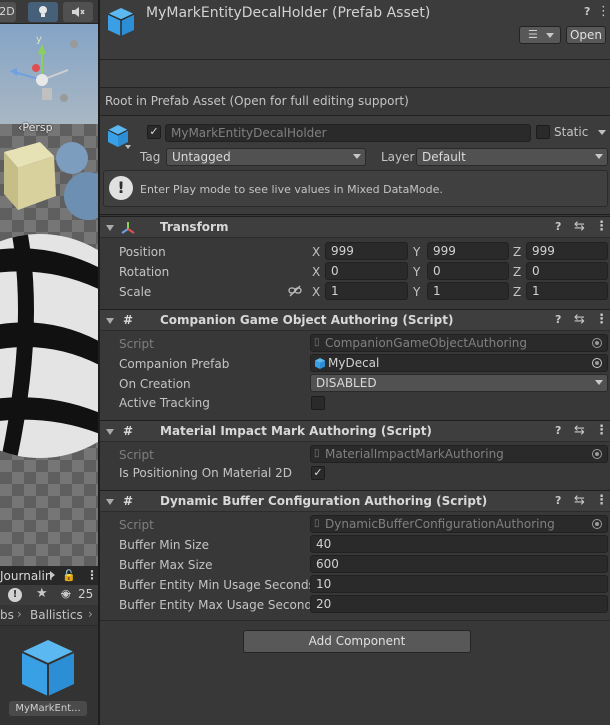  I want to click on buffer-min-size-field: 40, so click(459, 544).